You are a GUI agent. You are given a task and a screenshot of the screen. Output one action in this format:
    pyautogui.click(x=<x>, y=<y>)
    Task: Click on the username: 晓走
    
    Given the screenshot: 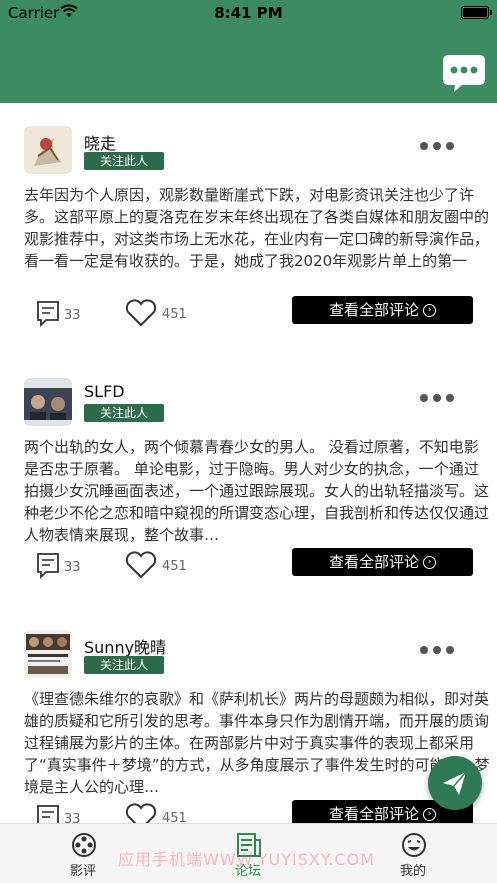 What is the action you would take?
    pyautogui.click(x=100, y=142)
    